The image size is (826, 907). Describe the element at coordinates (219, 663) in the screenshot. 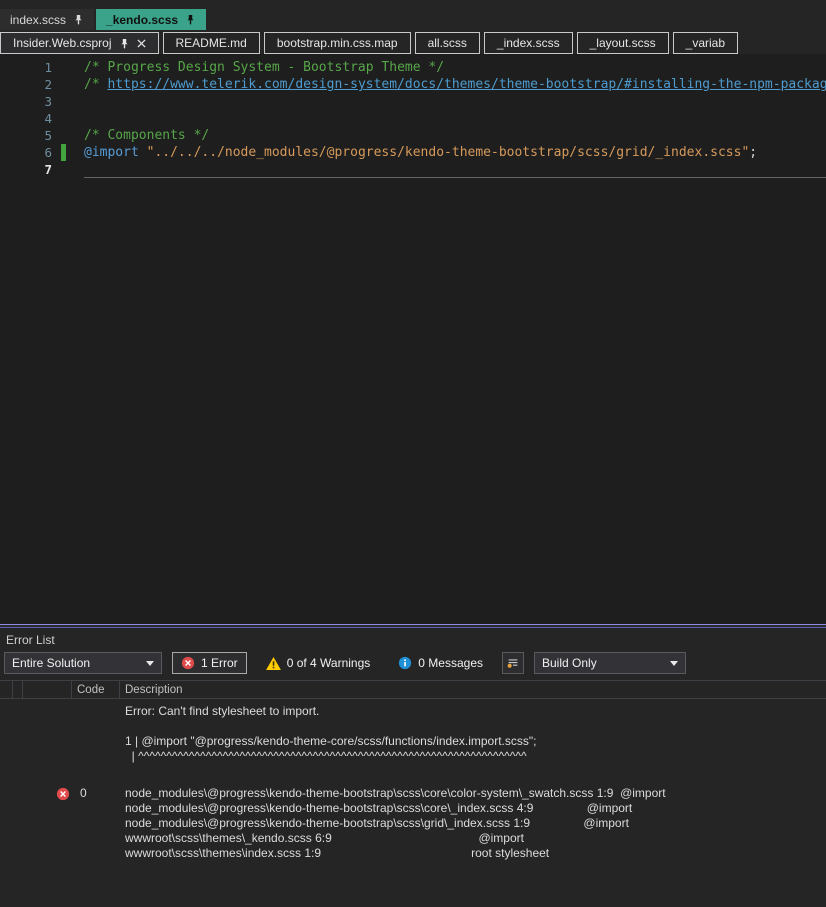

I see `errors-toggle-label: 1 Error` at that location.